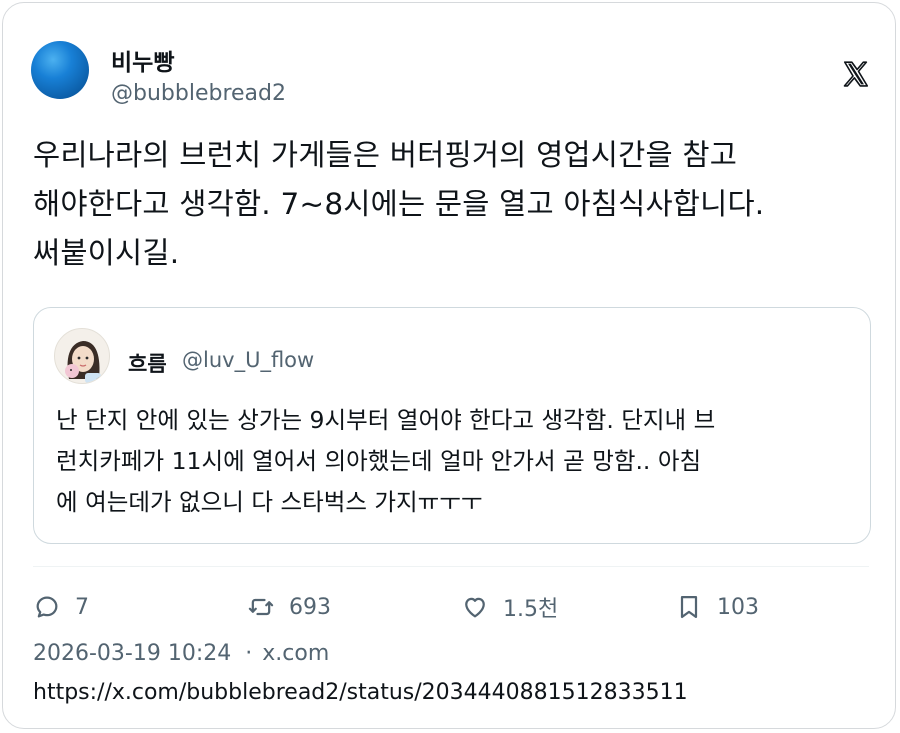  I want to click on bookmark-button: 103, so click(717, 607).